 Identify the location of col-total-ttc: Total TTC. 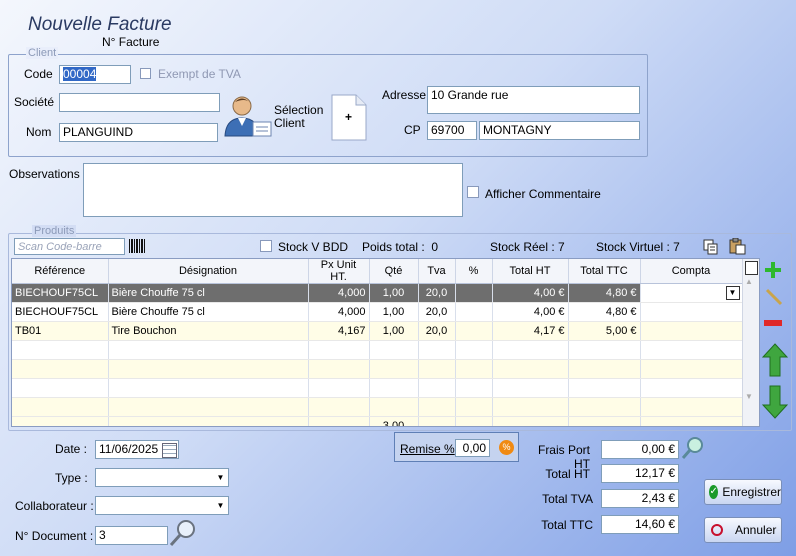
(604, 271).